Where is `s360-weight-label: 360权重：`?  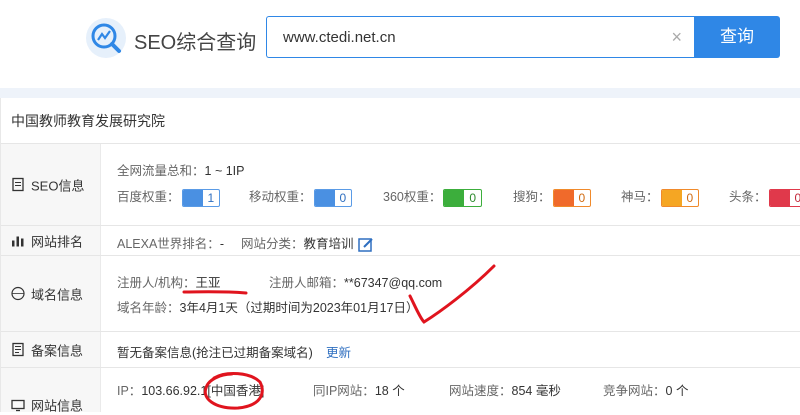
s360-weight-label: 360权重： is located at coordinates (412, 197).